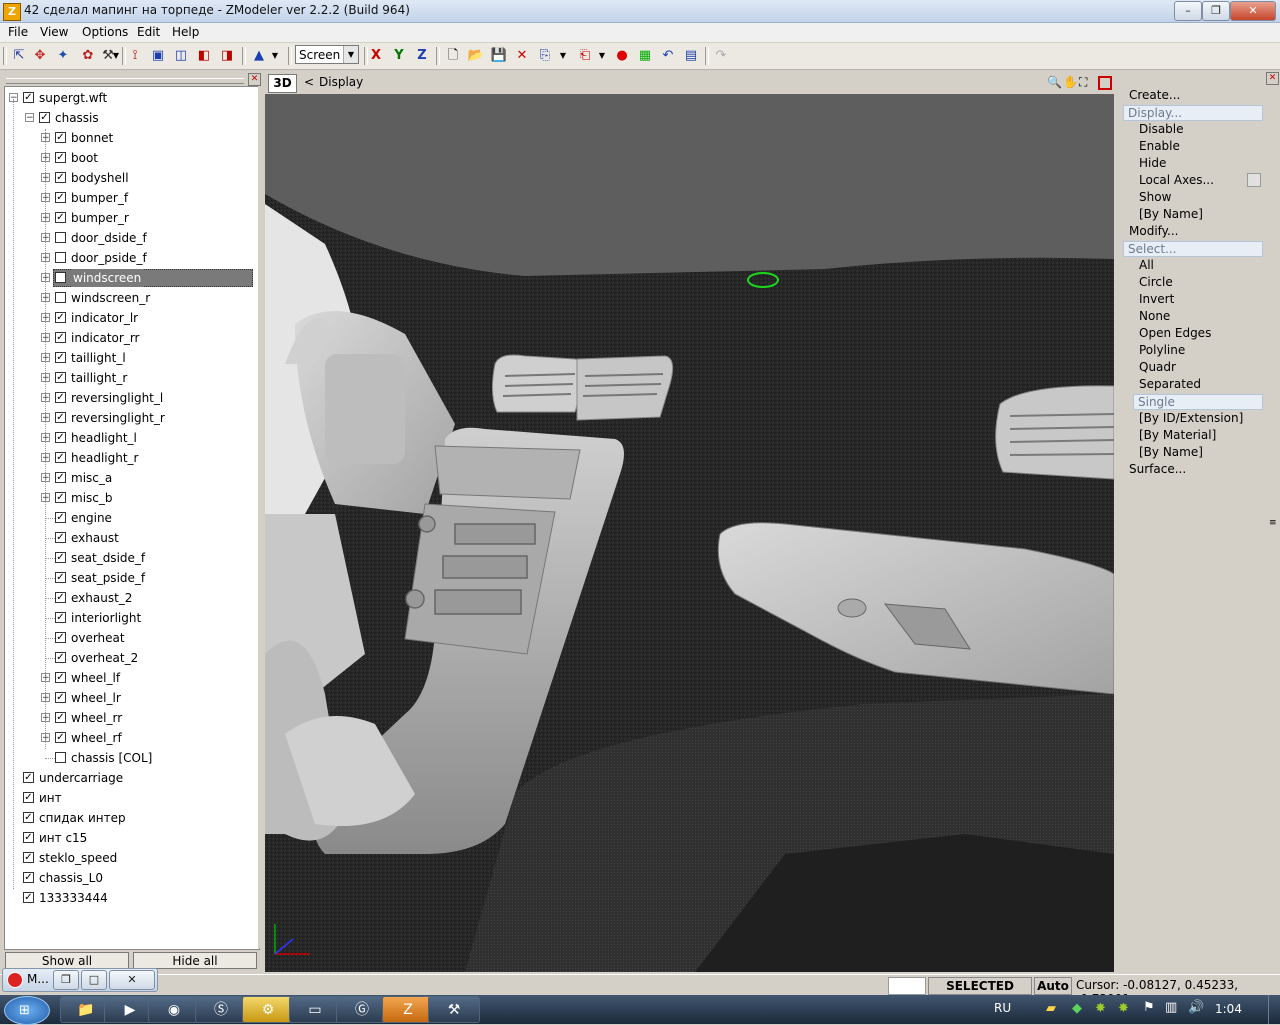 The height and width of the screenshot is (1025, 1280). Describe the element at coordinates (132, 980) in the screenshot. I see `close-child-button: ✕` at that location.